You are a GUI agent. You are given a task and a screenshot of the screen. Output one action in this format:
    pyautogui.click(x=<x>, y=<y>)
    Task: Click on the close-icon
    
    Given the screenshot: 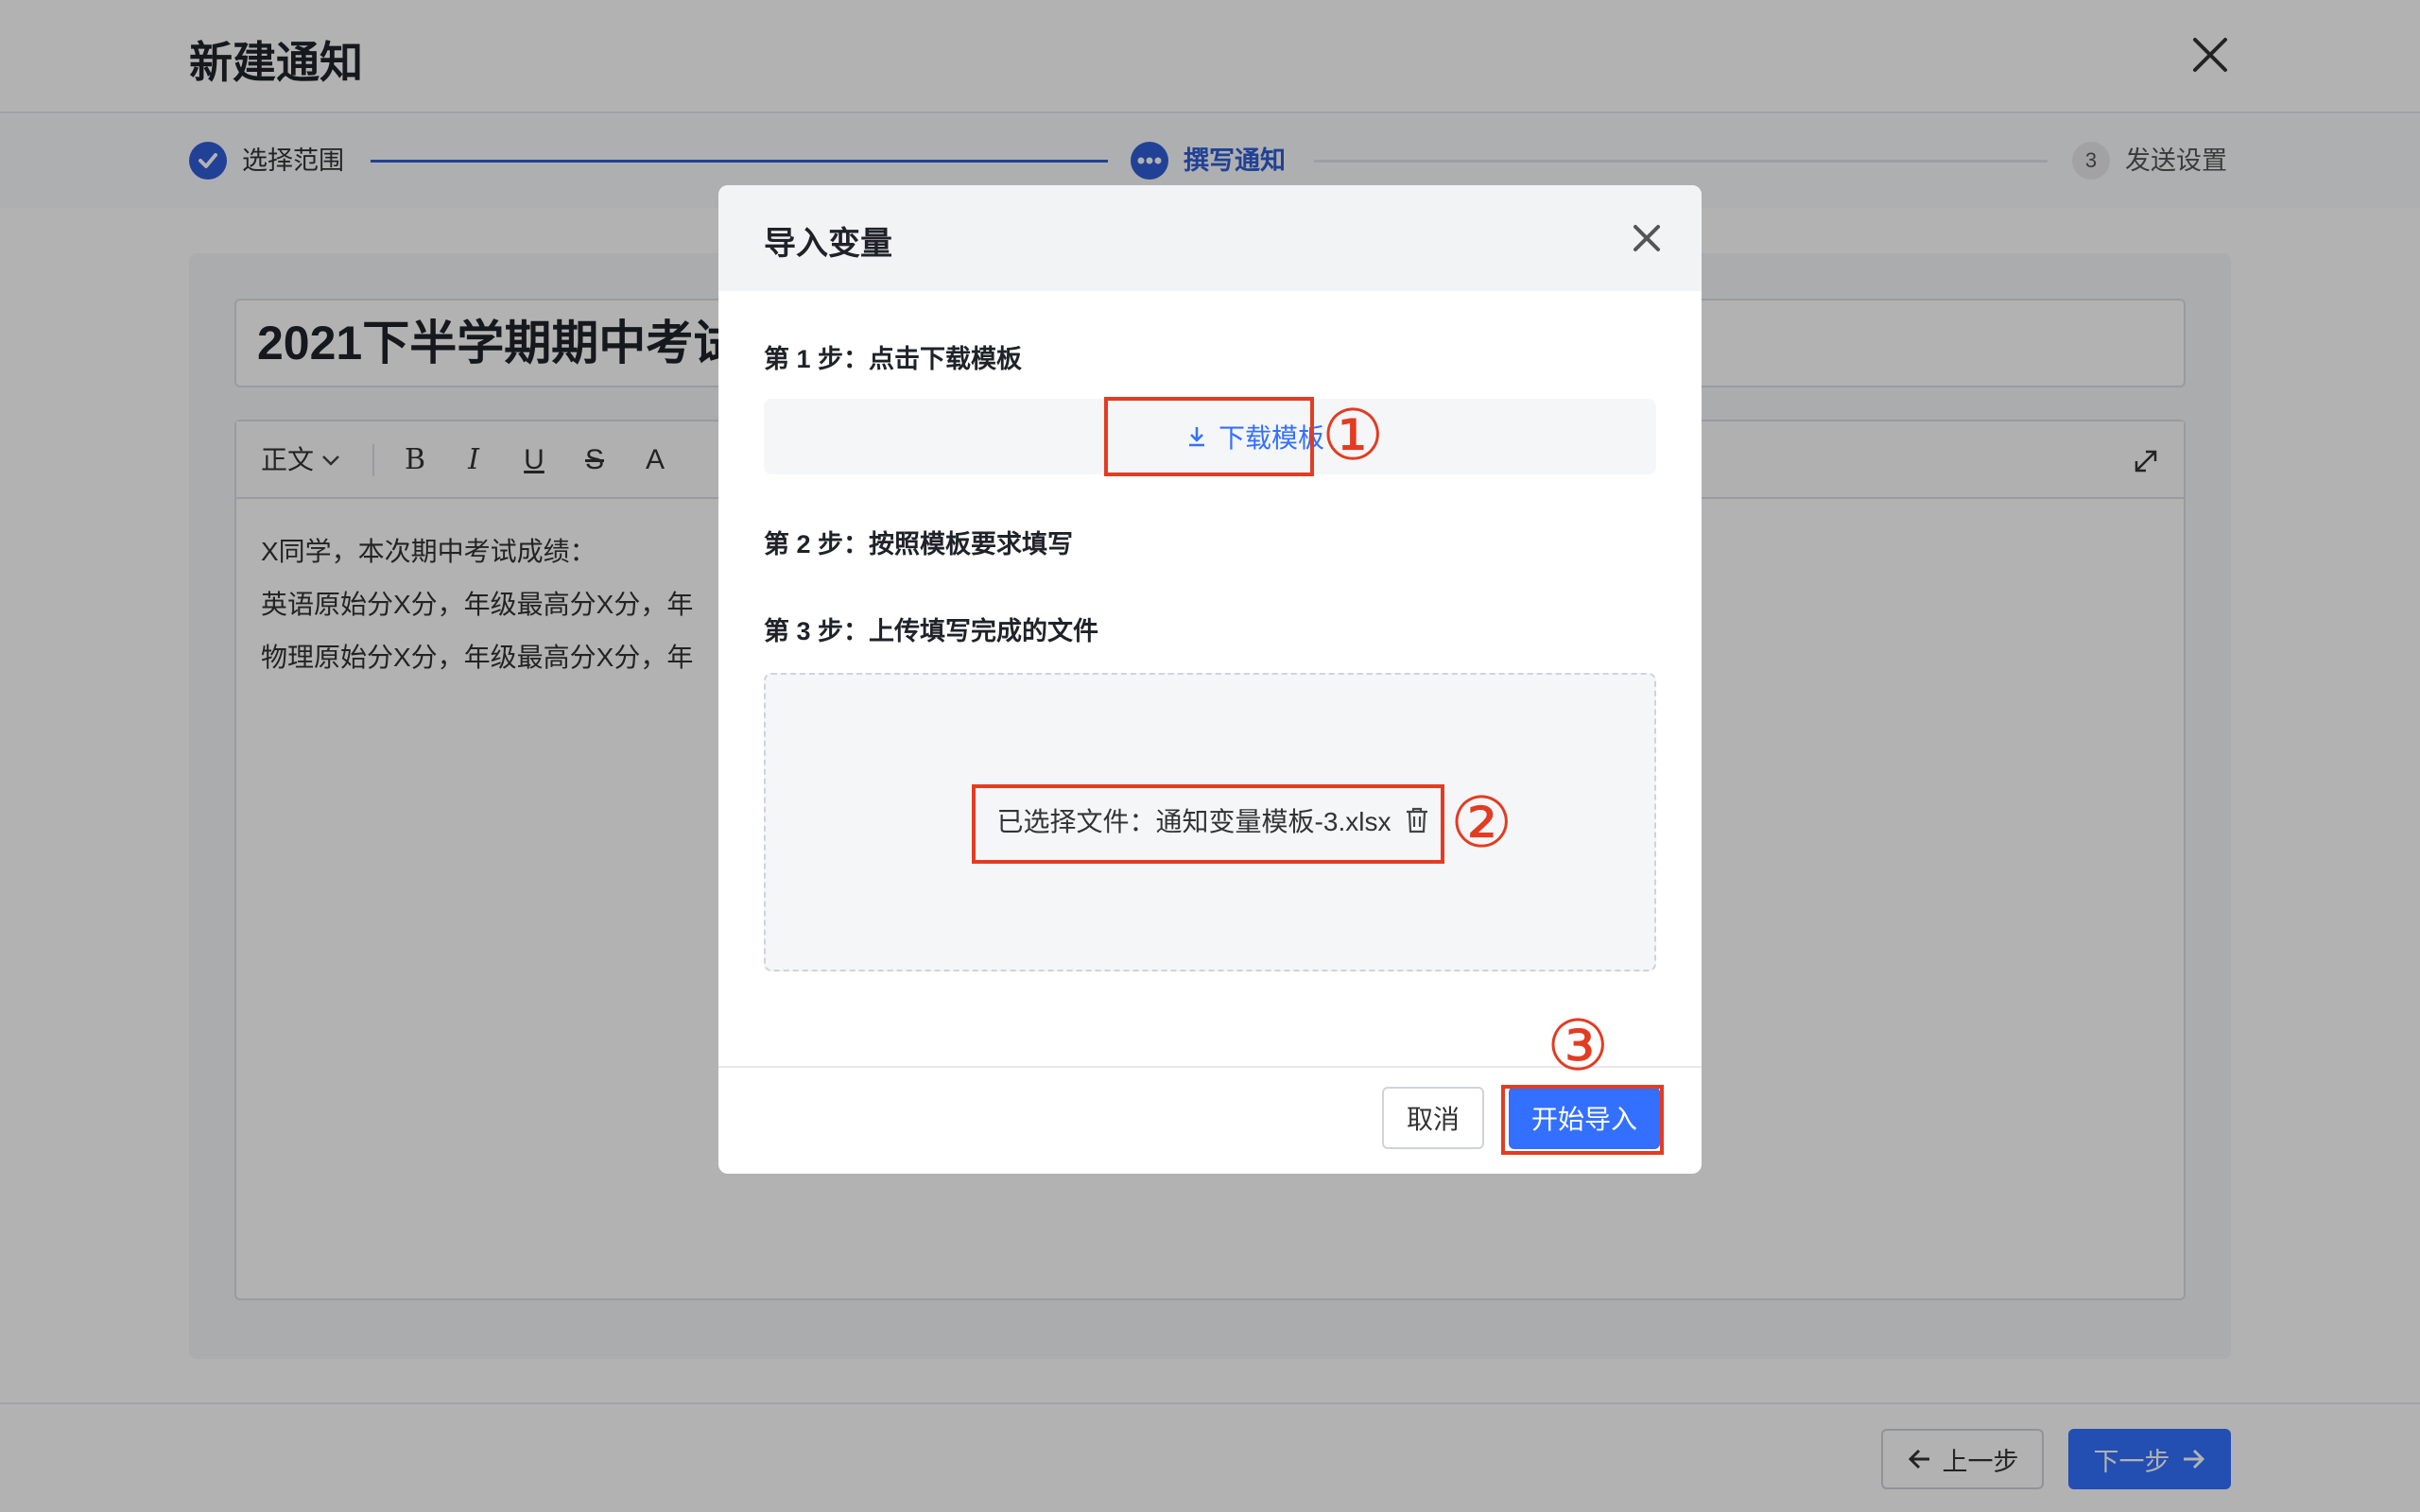 What is the action you would take?
    pyautogui.click(x=1647, y=238)
    